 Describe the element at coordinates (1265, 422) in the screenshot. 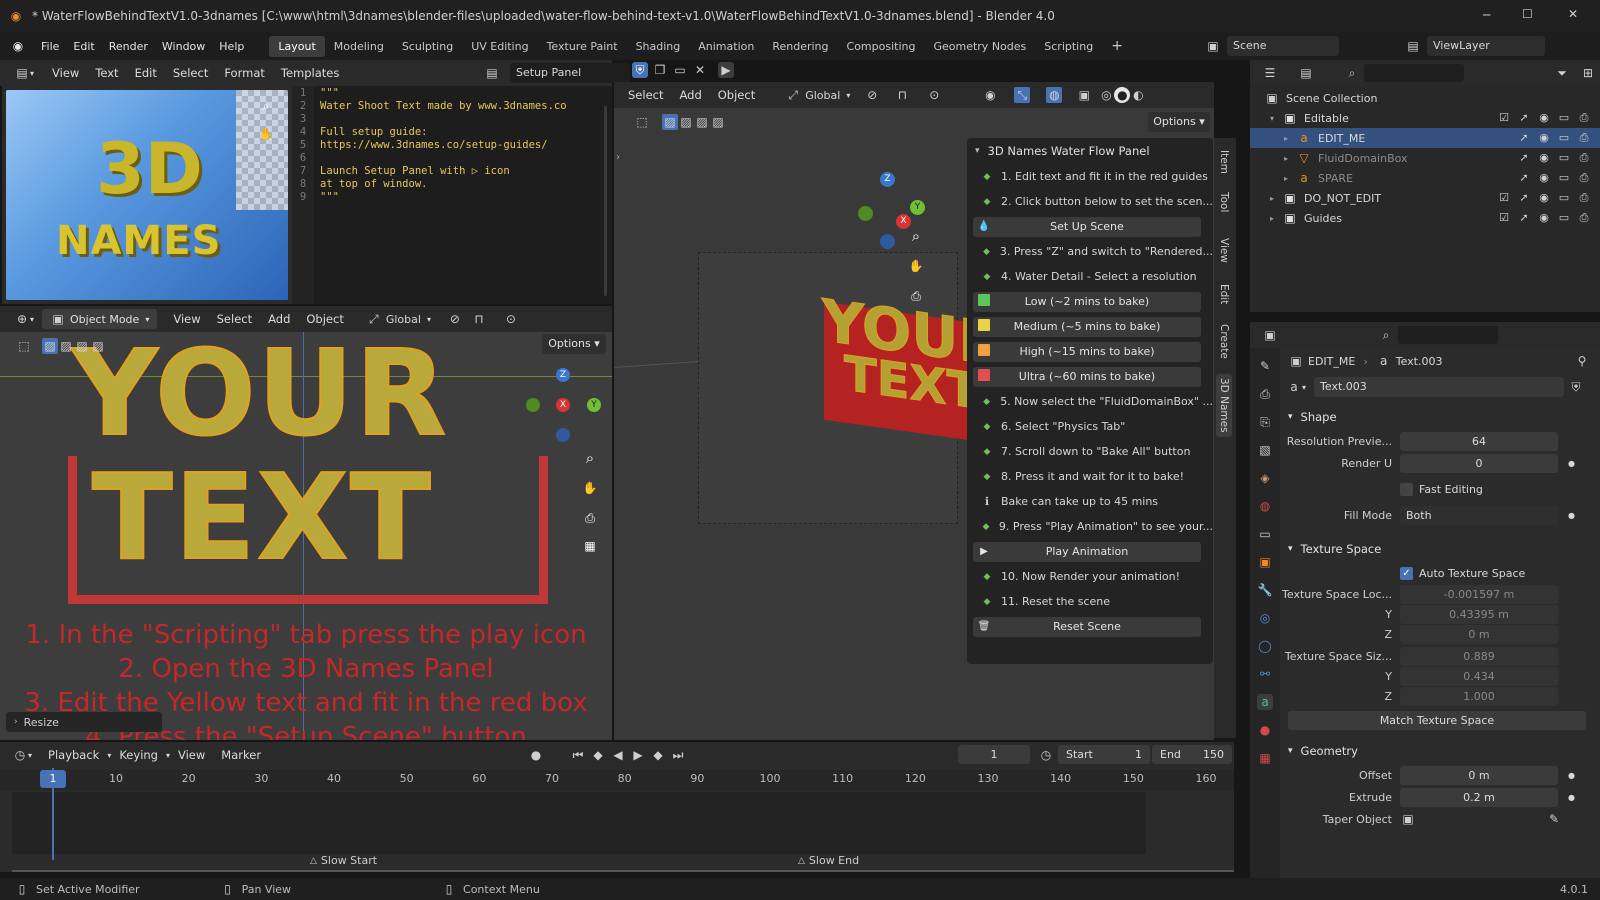

I see `output-tab-icon: ⎘` at that location.